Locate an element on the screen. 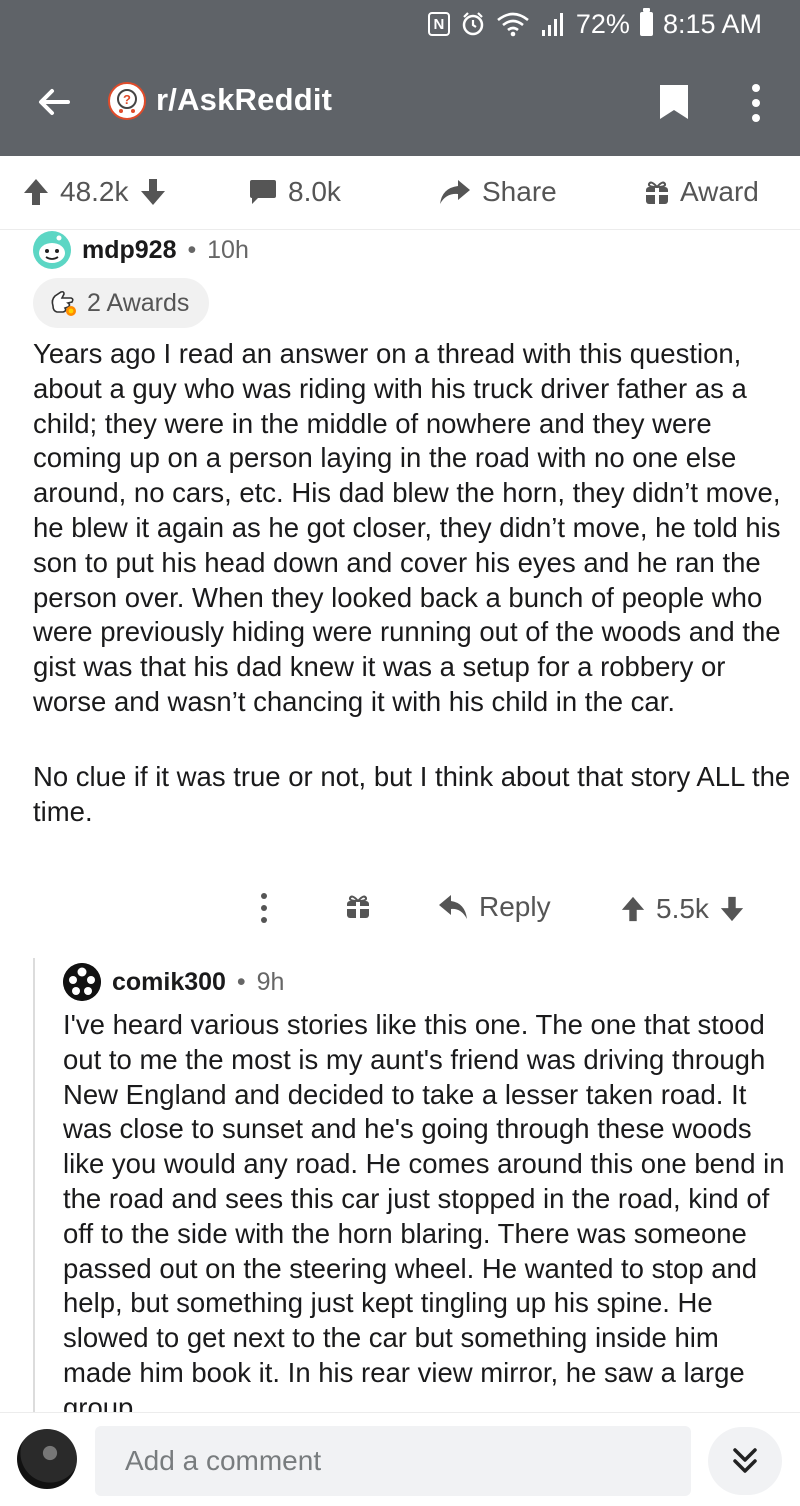  commenter-avatar is located at coordinates (52, 250).